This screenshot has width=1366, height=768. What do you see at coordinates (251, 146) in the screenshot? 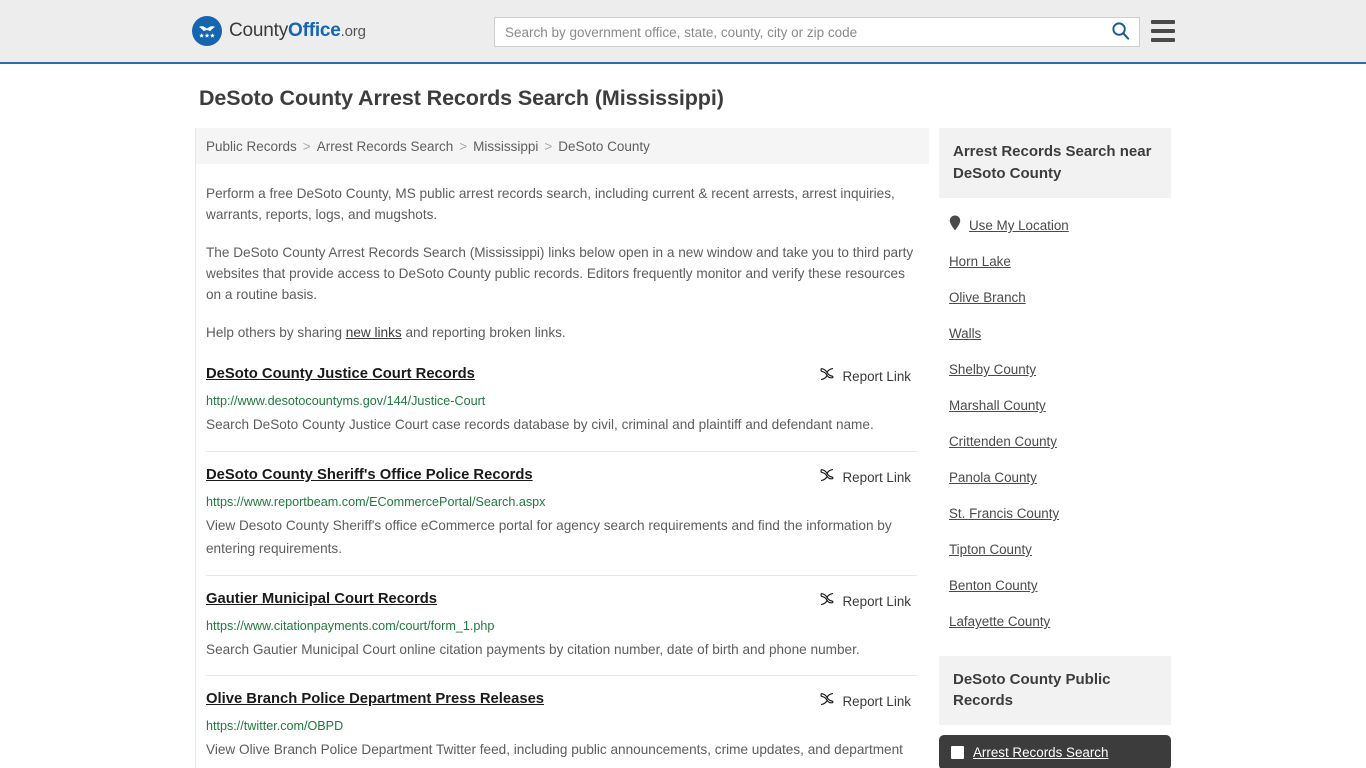
I see `breadcrumb-item-public-records: Public Records` at bounding box center [251, 146].